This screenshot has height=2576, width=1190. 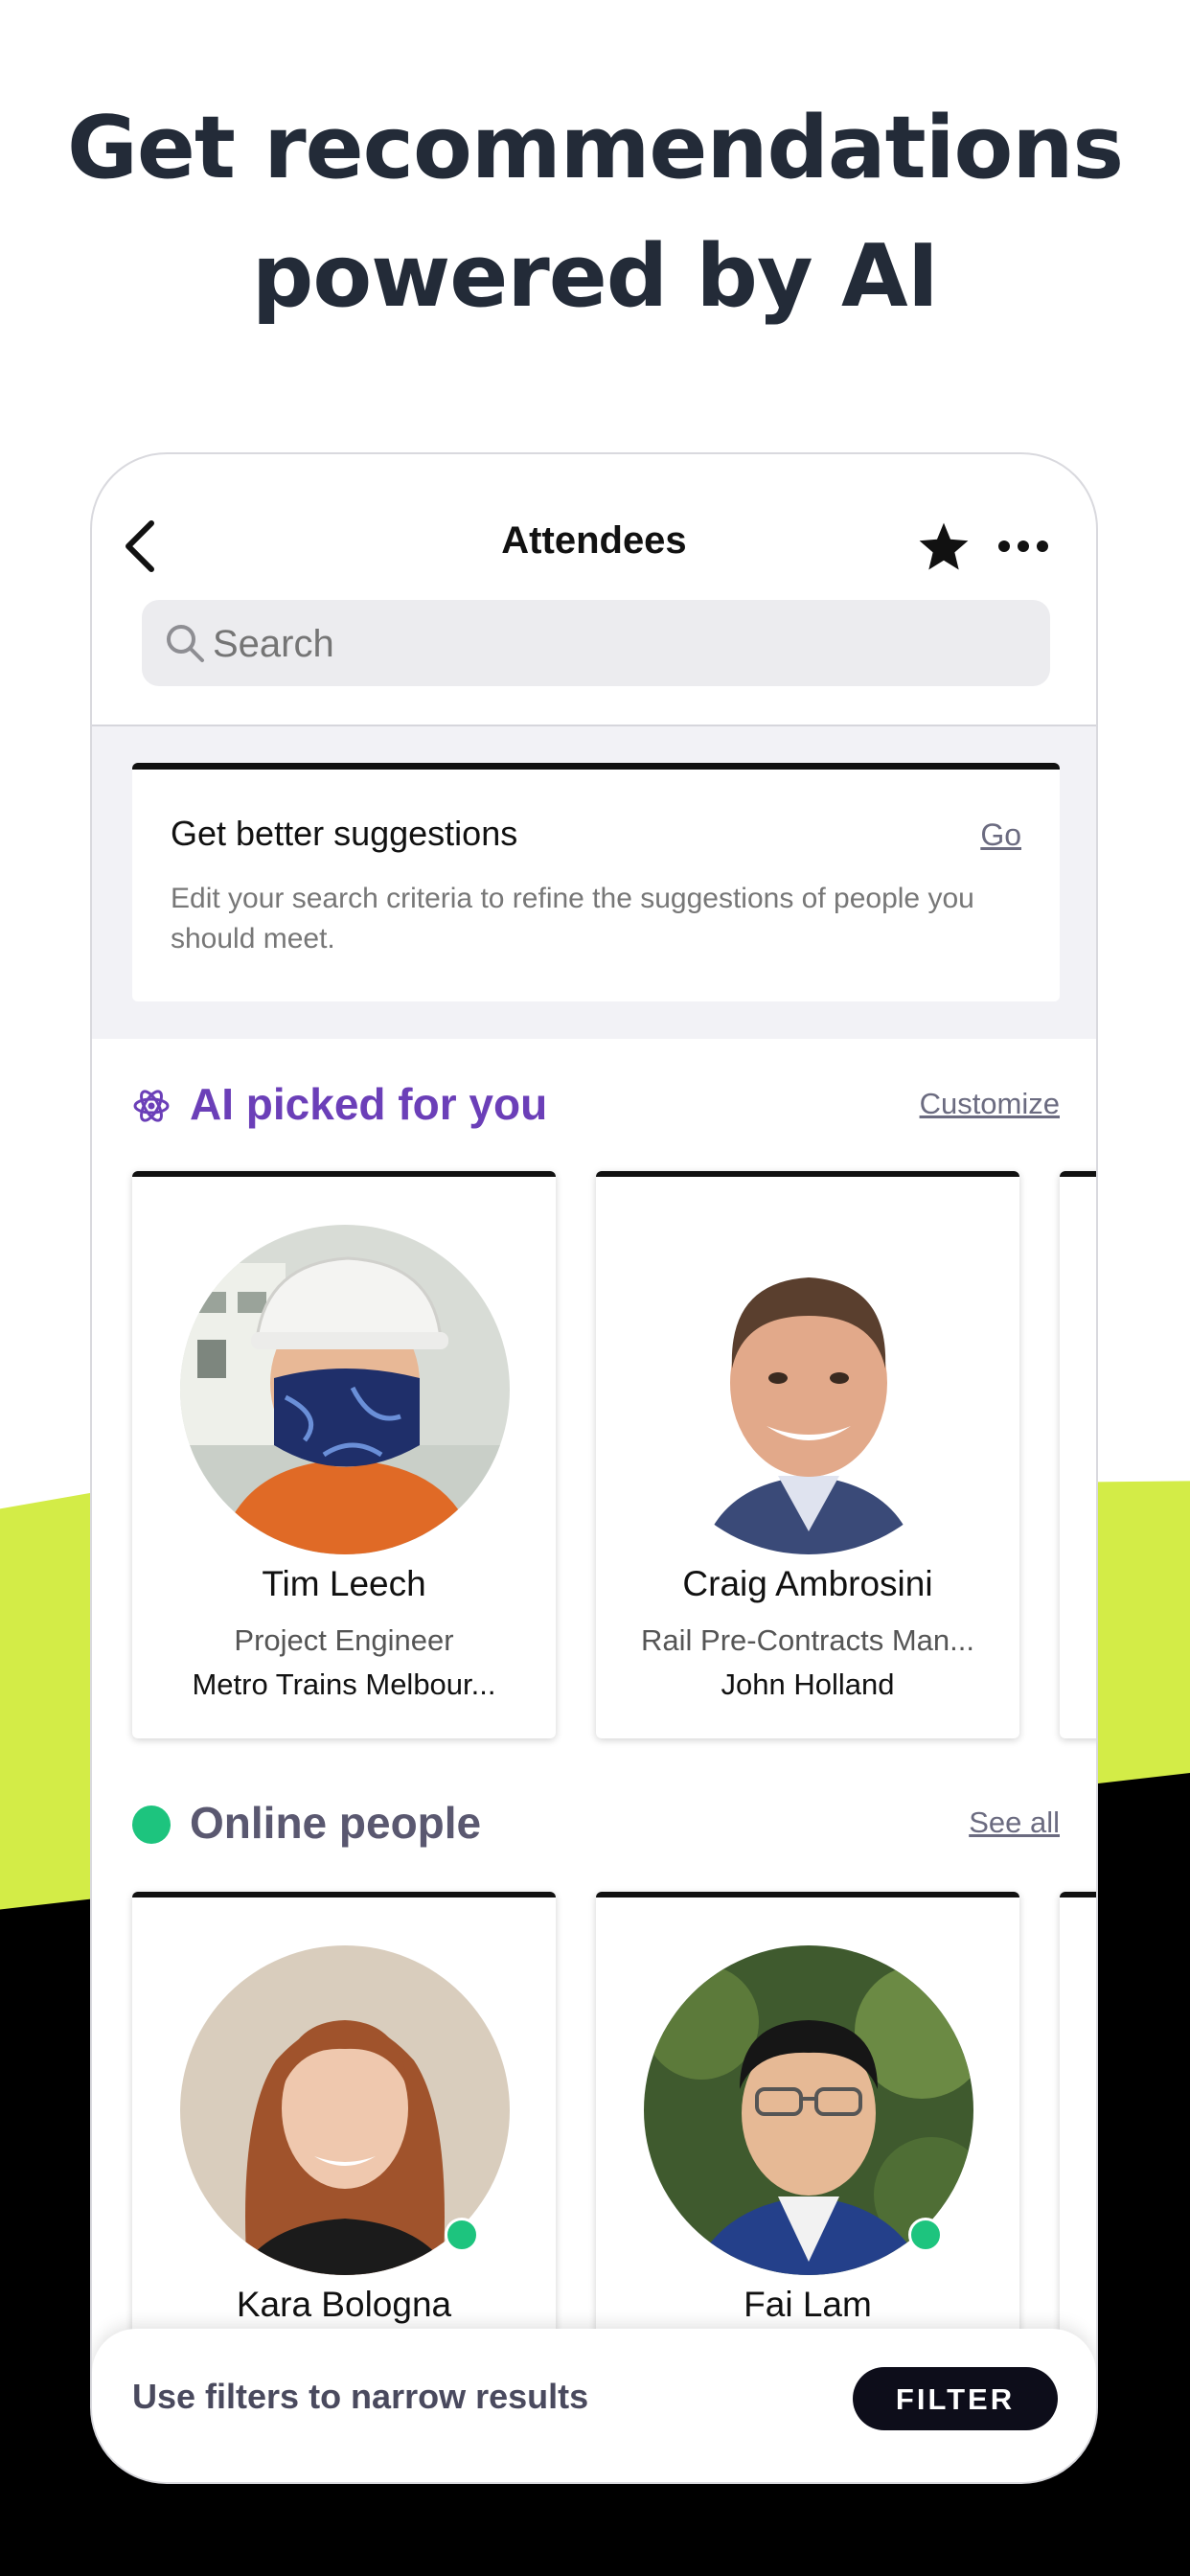 I want to click on person-organization: John Holland, so click(x=808, y=1684).